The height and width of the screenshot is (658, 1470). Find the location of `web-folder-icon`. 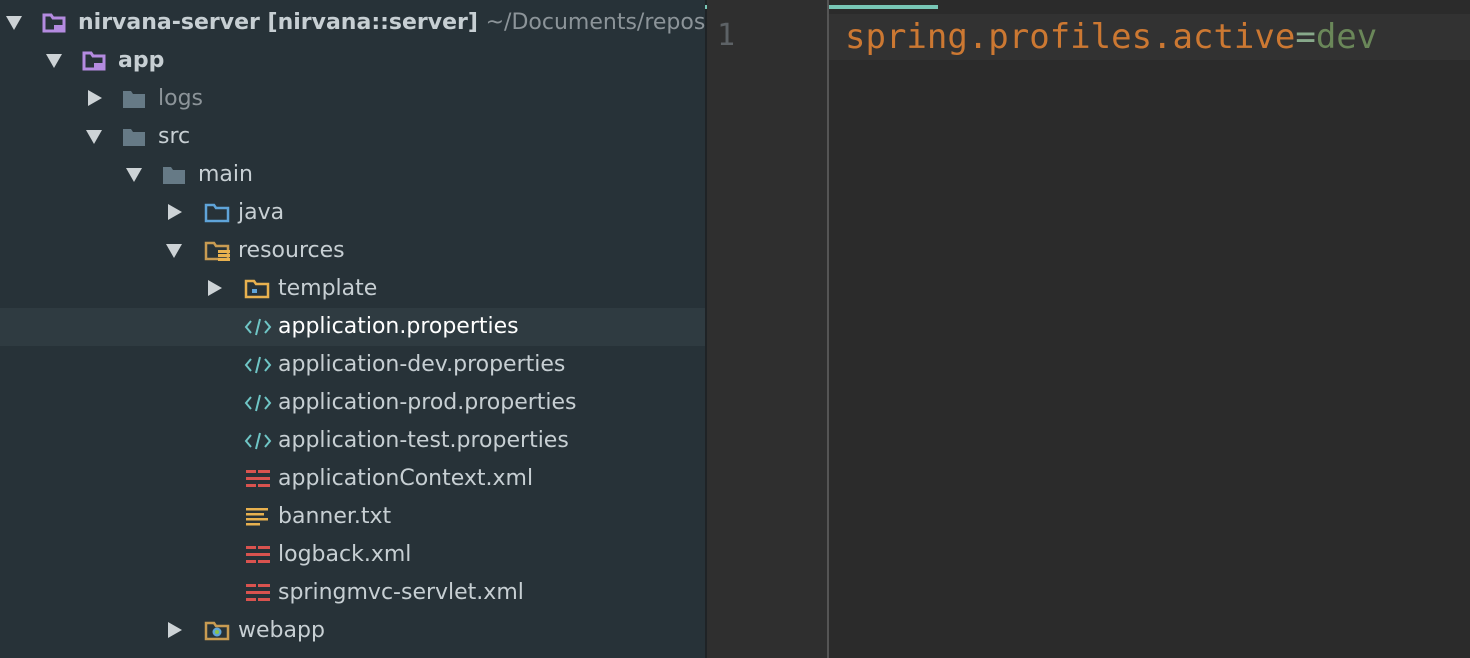

web-folder-icon is located at coordinates (217, 631).